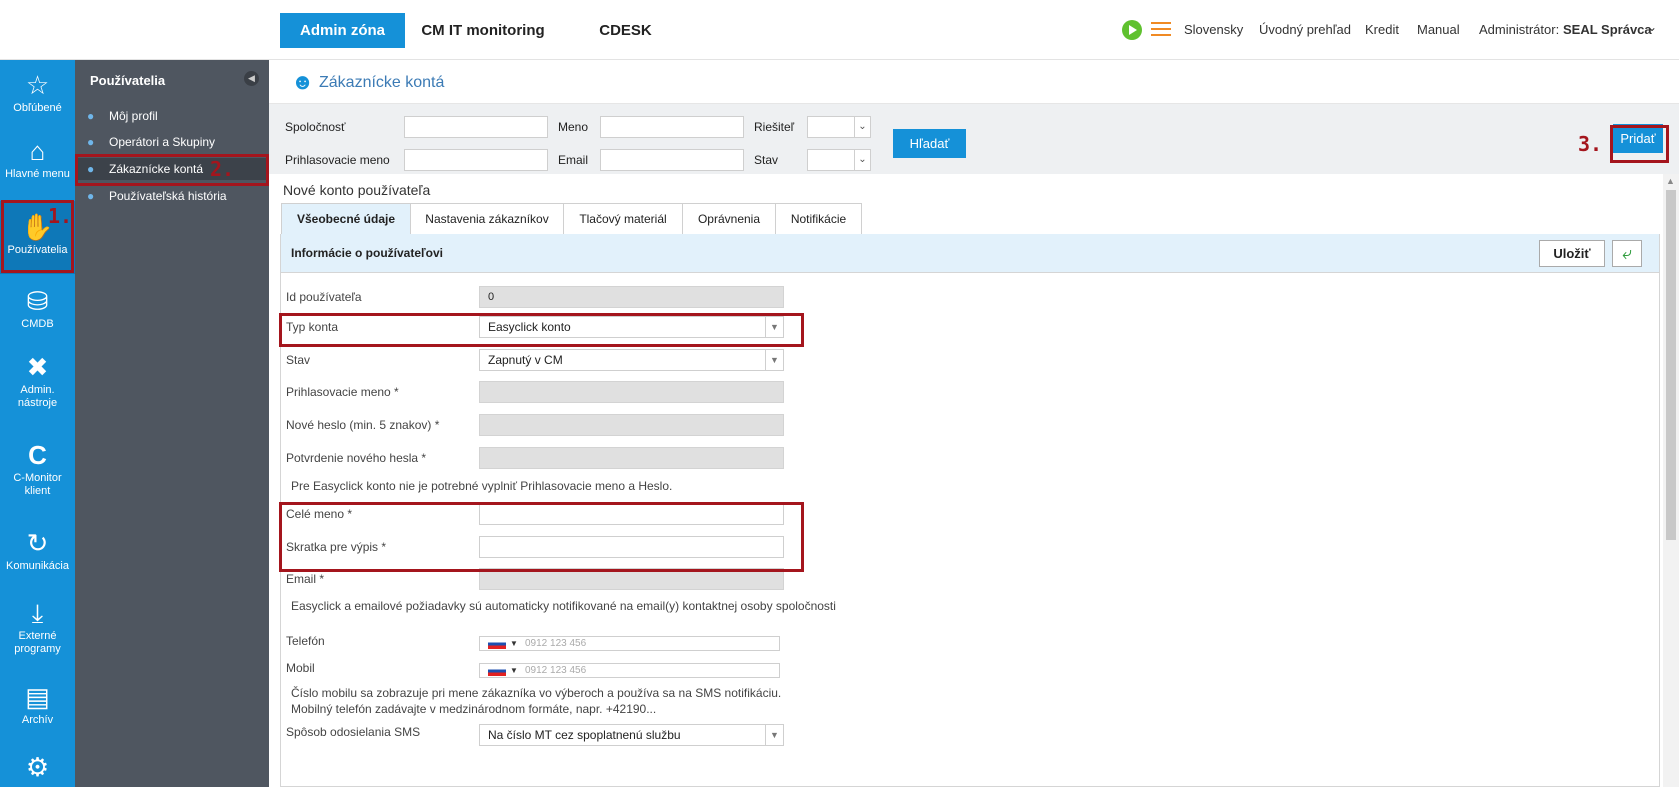 The height and width of the screenshot is (787, 1679). Describe the element at coordinates (168, 196) in the screenshot. I see `subnav-item-label: Používateľská história` at that location.